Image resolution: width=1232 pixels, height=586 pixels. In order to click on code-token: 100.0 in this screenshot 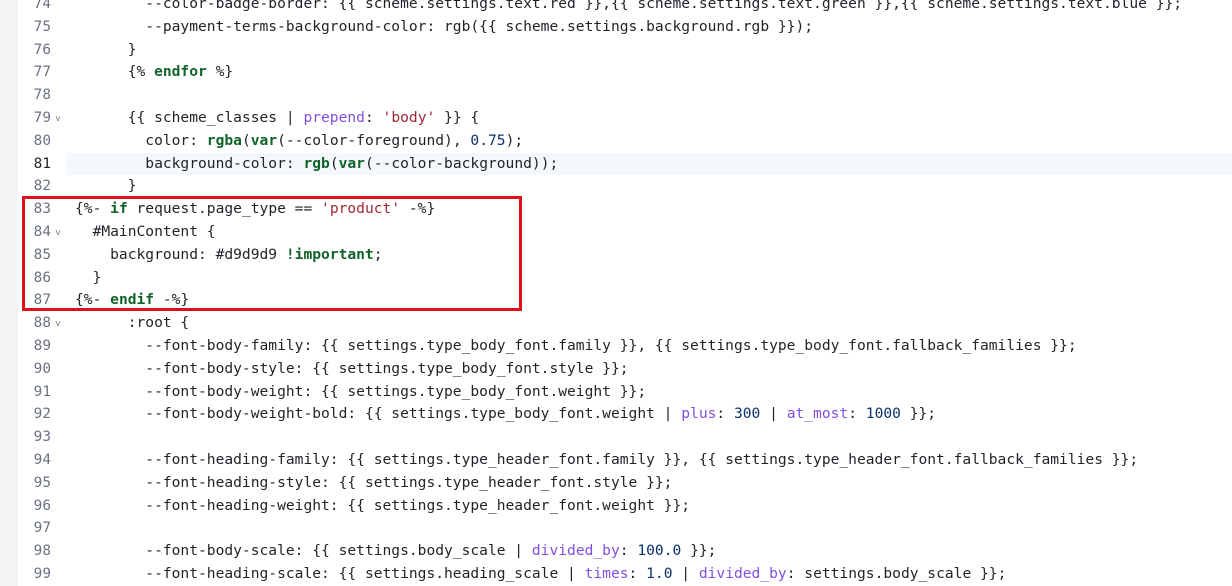, I will do `click(659, 551)`.